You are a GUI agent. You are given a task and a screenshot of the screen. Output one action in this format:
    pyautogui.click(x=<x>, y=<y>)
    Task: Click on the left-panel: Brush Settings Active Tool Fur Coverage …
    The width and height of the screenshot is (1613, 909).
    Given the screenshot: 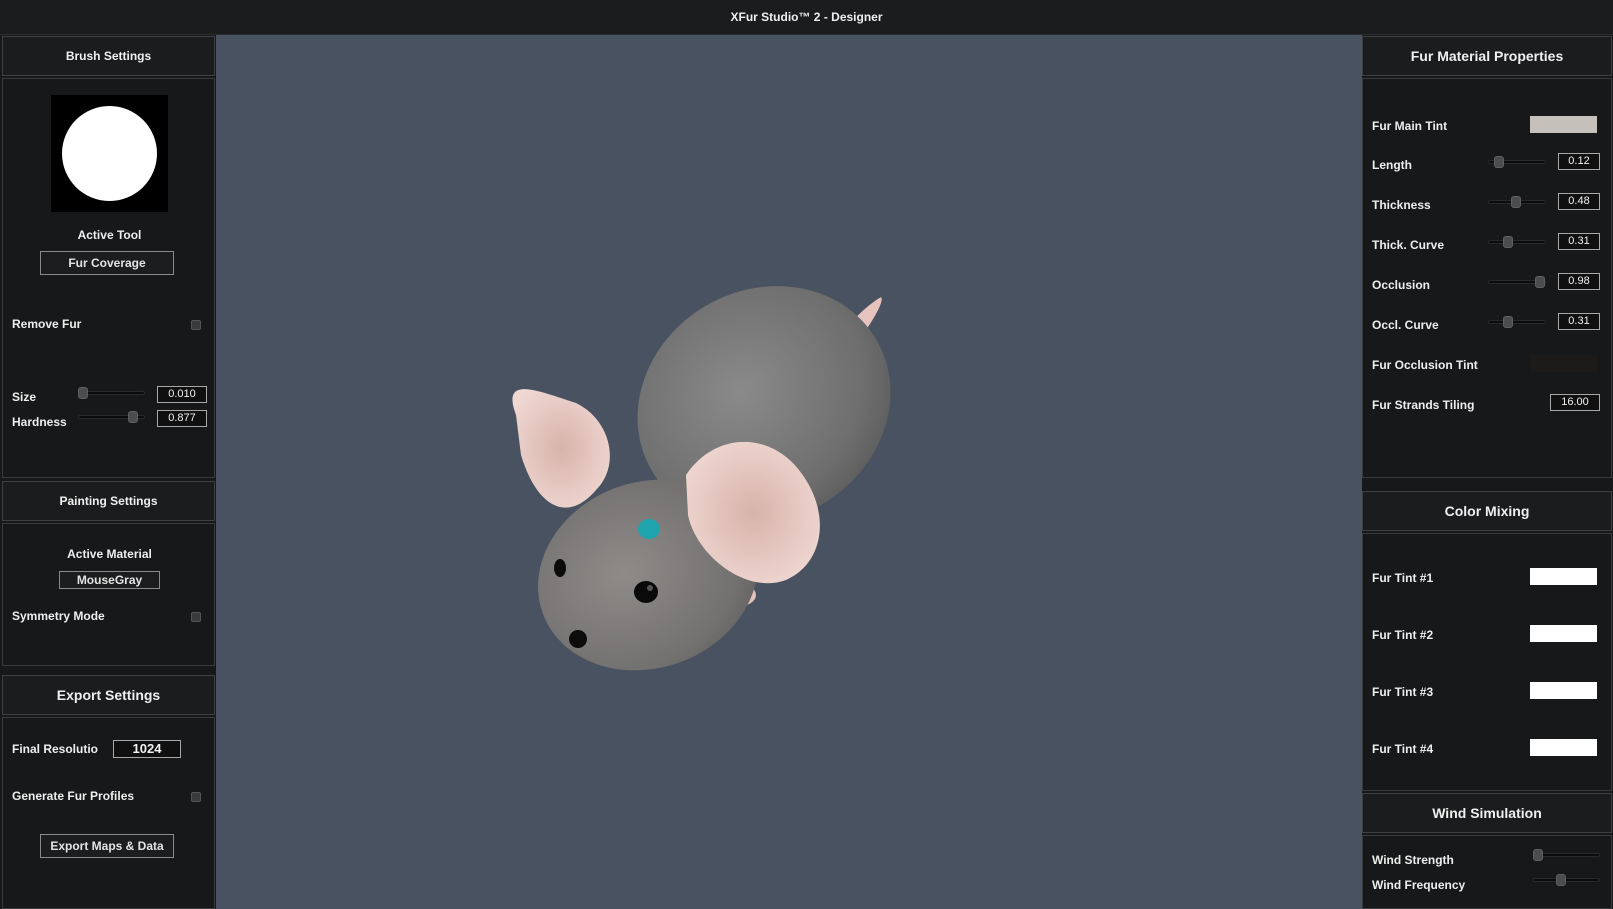 What is the action you would take?
    pyautogui.click(x=108, y=472)
    